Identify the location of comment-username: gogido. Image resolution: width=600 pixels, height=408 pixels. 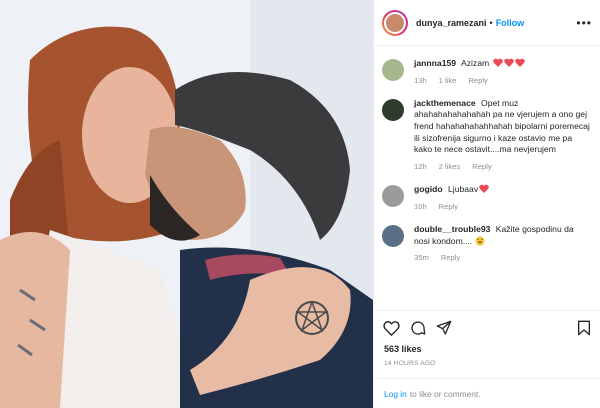
(428, 189).